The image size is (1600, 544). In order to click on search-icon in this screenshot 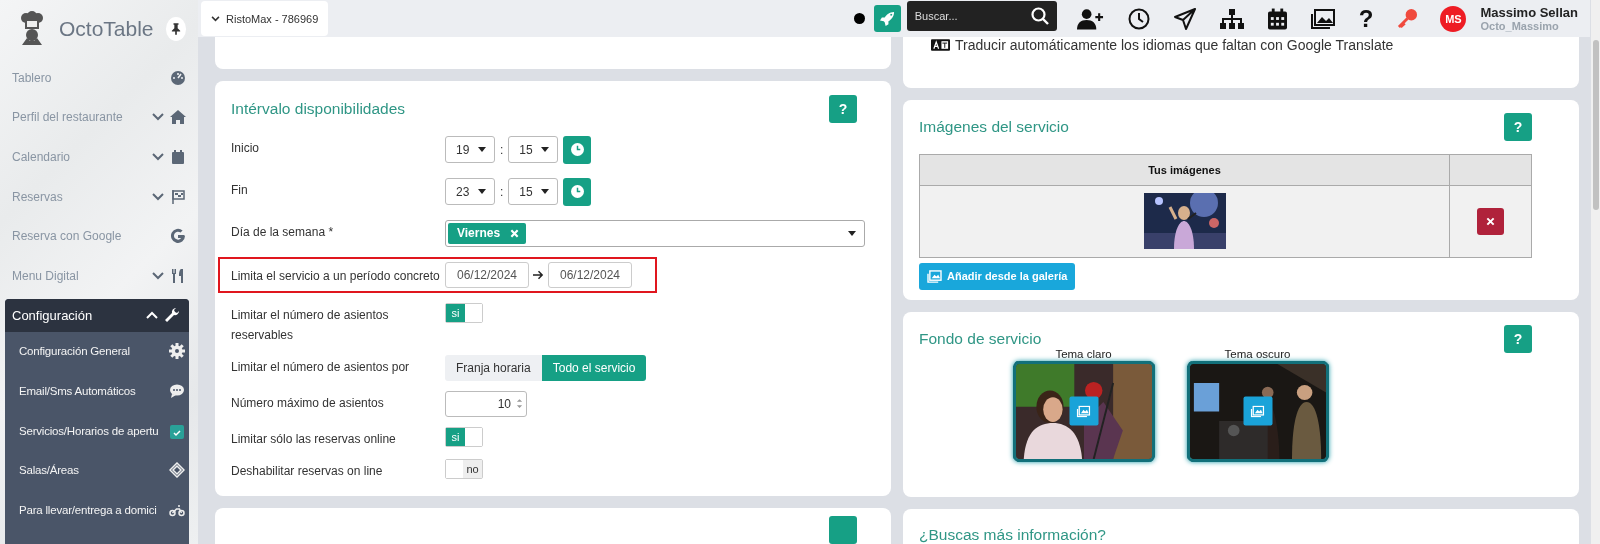, I will do `click(1039, 15)`.